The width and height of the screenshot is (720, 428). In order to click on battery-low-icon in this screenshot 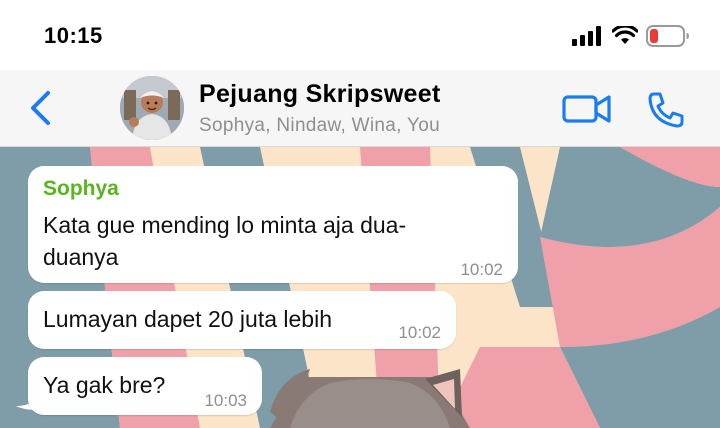, I will do `click(667, 36)`.